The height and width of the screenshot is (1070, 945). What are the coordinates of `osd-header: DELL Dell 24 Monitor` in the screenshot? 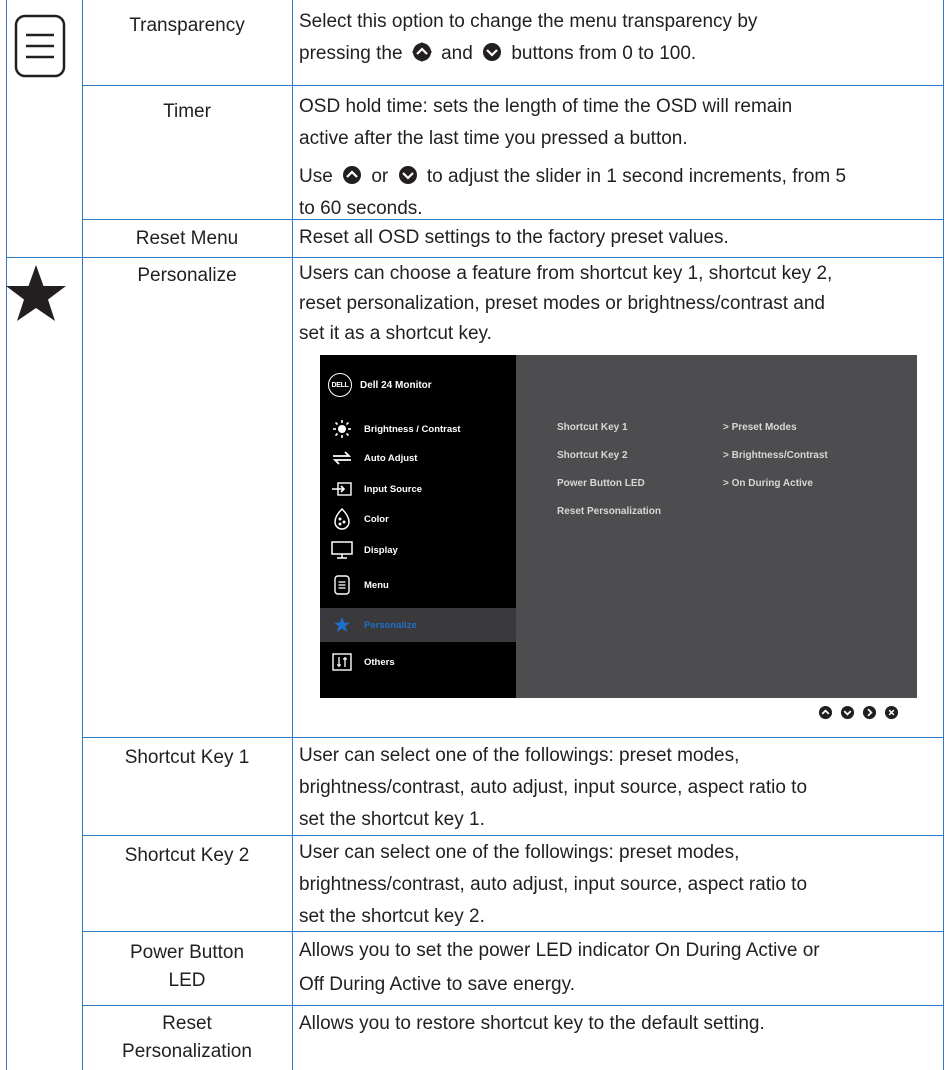 It's located at (380, 385).